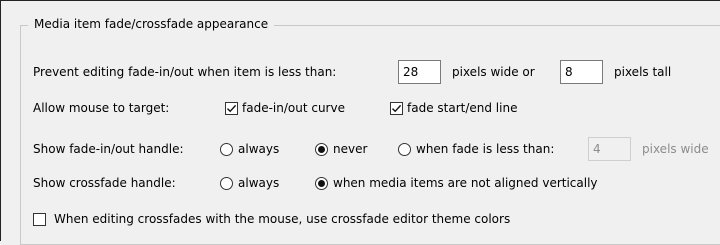 The width and height of the screenshot is (720, 245). I want to click on fade-handle-always-radio: always, so click(249, 149).